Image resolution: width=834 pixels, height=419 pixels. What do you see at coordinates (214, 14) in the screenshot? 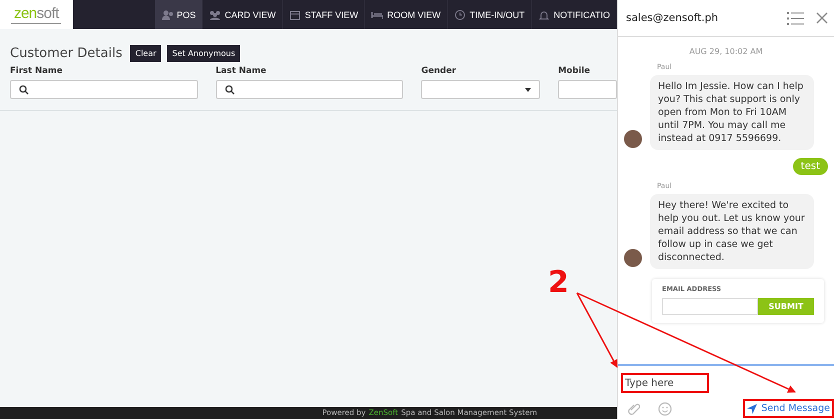
I see `group-icon` at bounding box center [214, 14].